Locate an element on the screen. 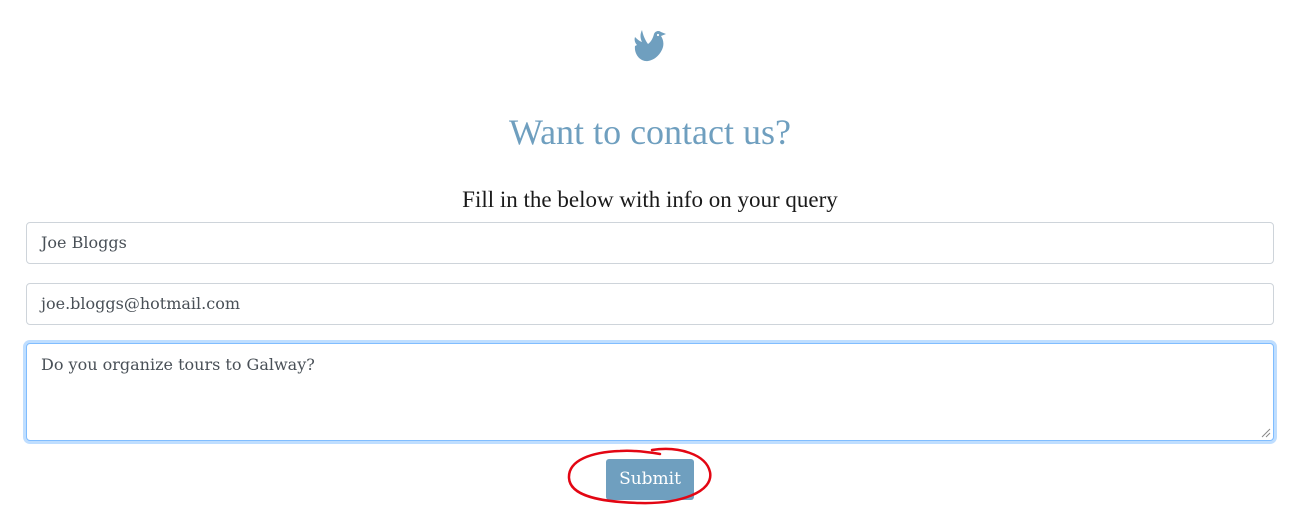 This screenshot has width=1310, height=513. page-title: Want to contact us? is located at coordinates (649, 132).